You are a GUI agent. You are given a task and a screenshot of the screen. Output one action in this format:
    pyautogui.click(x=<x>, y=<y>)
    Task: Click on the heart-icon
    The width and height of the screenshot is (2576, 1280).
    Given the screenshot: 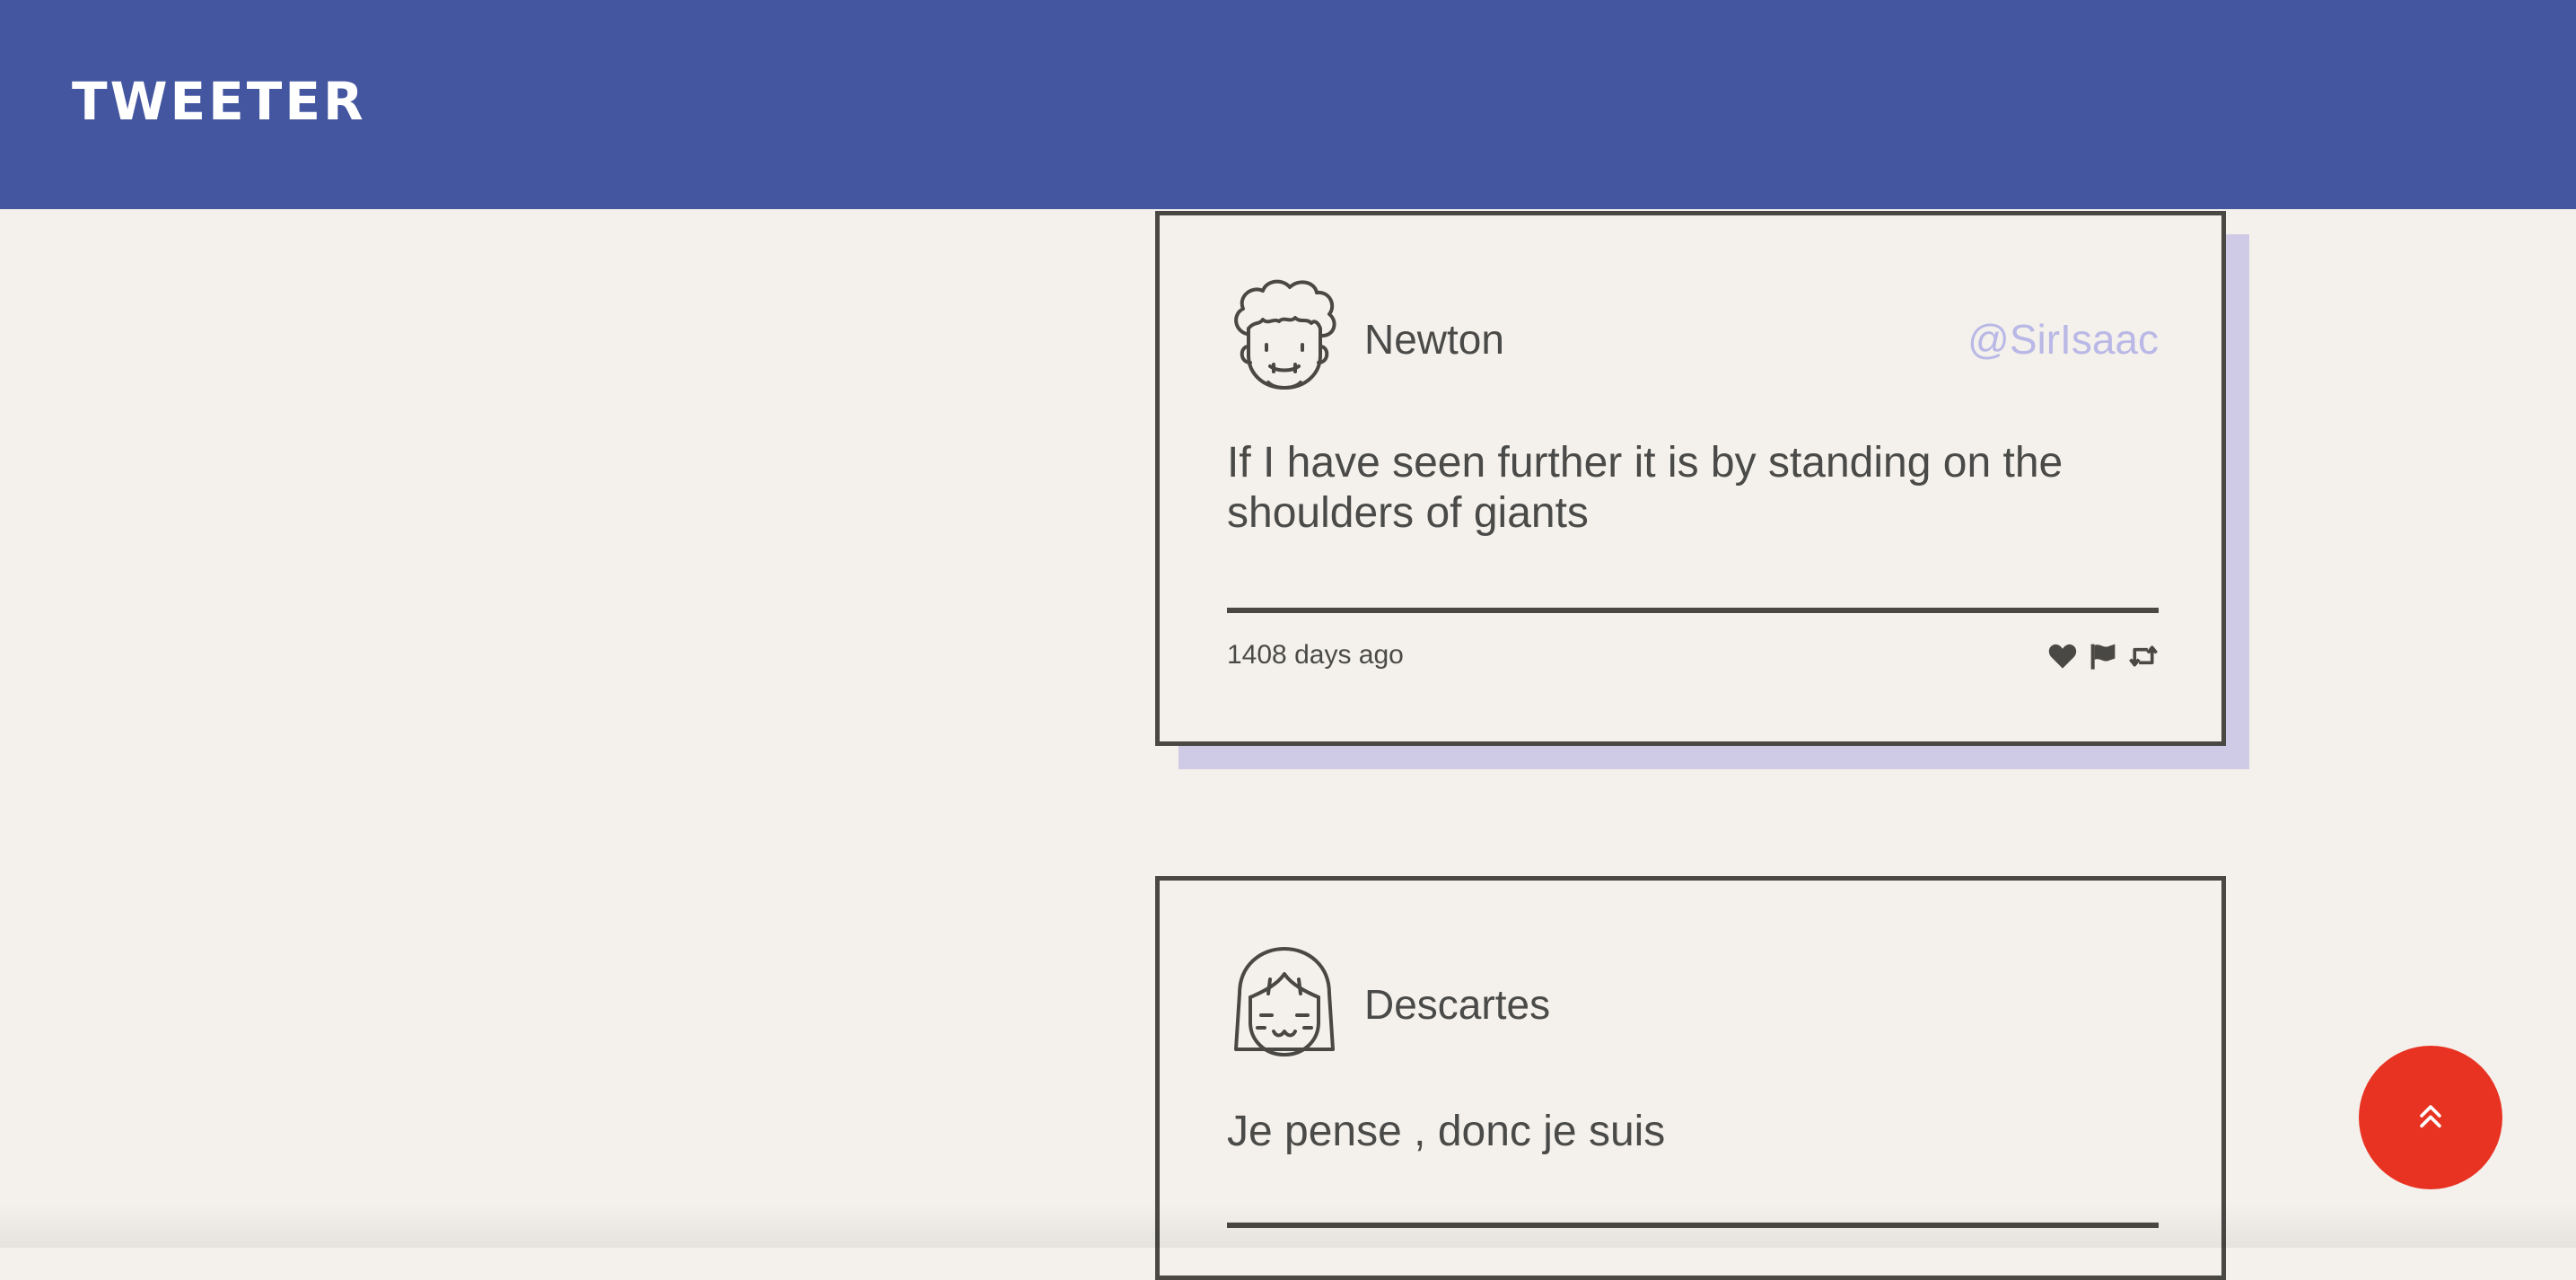 What is the action you would take?
    pyautogui.click(x=2062, y=656)
    